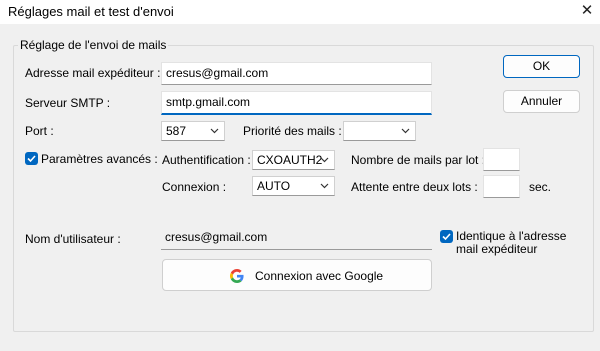  I want to click on google-signin-label: Connexion avec Google, so click(319, 276).